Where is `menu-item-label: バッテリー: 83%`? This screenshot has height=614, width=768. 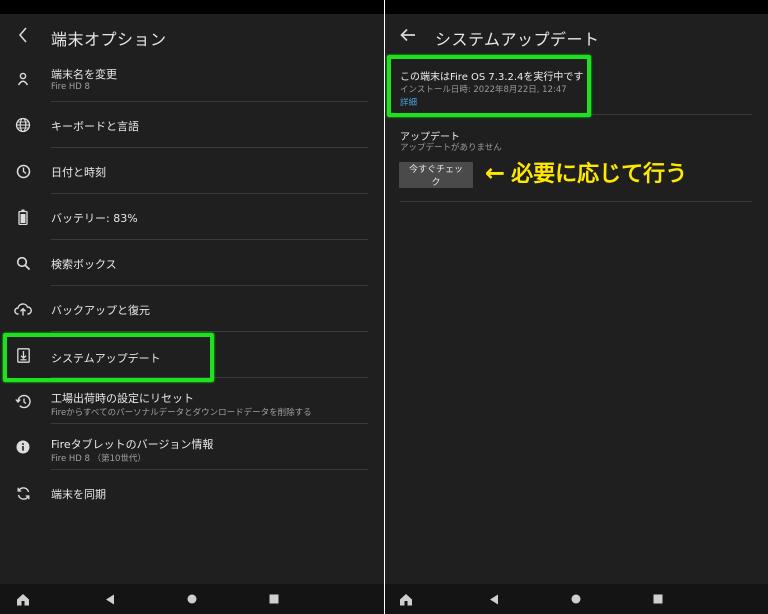 menu-item-label: バッテリー: 83% is located at coordinates (94, 218).